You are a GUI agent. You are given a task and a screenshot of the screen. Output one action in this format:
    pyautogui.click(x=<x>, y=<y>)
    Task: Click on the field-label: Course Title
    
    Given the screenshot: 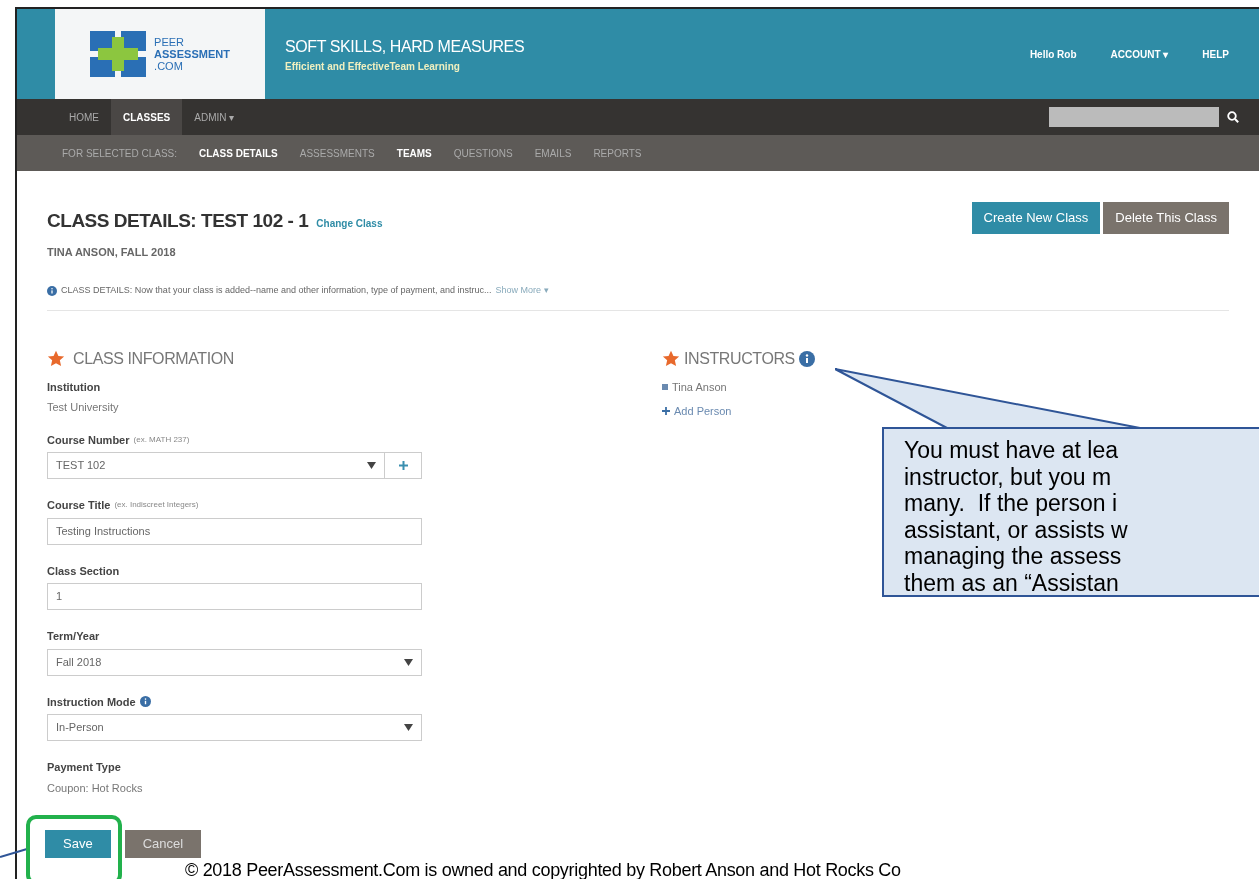 What is the action you would take?
    pyautogui.click(x=79, y=505)
    